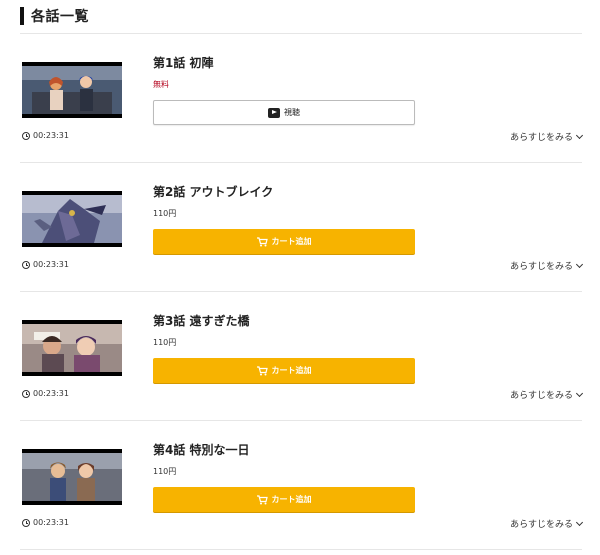  What do you see at coordinates (274, 112) in the screenshot?
I see `play-icon` at bounding box center [274, 112].